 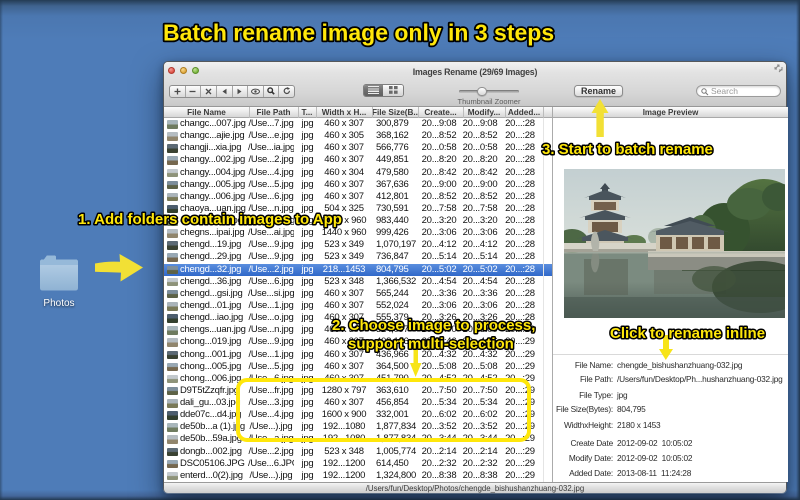 What do you see at coordinates (358, 33) in the screenshot?
I see `svg-text:Batch rename image only in 3 s: Batch rename image only in 3 steps` at bounding box center [358, 33].